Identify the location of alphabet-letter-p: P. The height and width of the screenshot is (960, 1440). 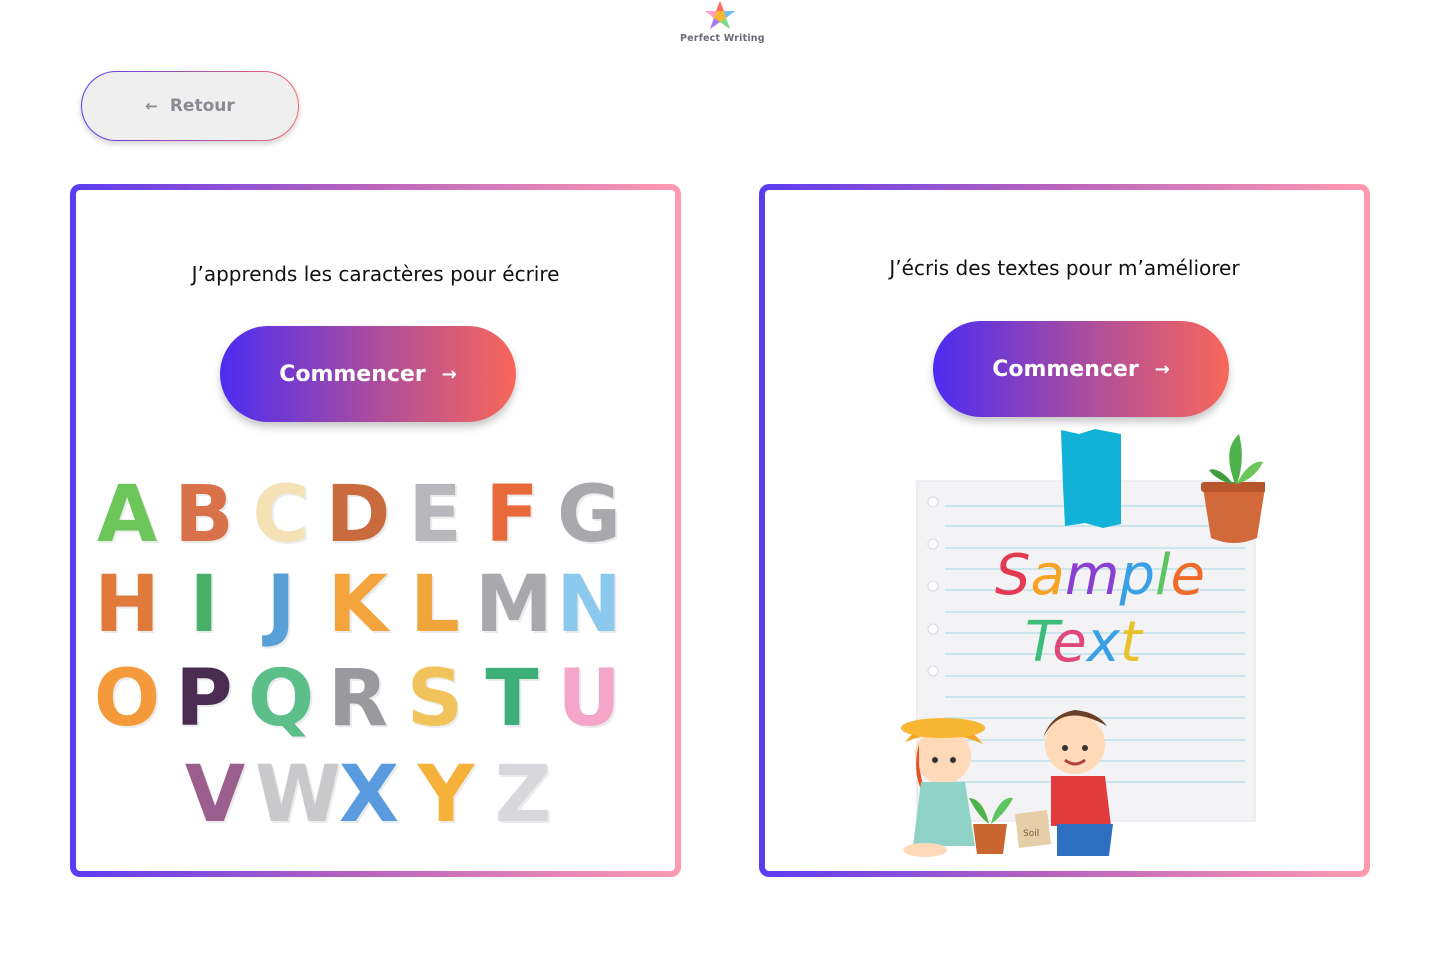
(204, 699).